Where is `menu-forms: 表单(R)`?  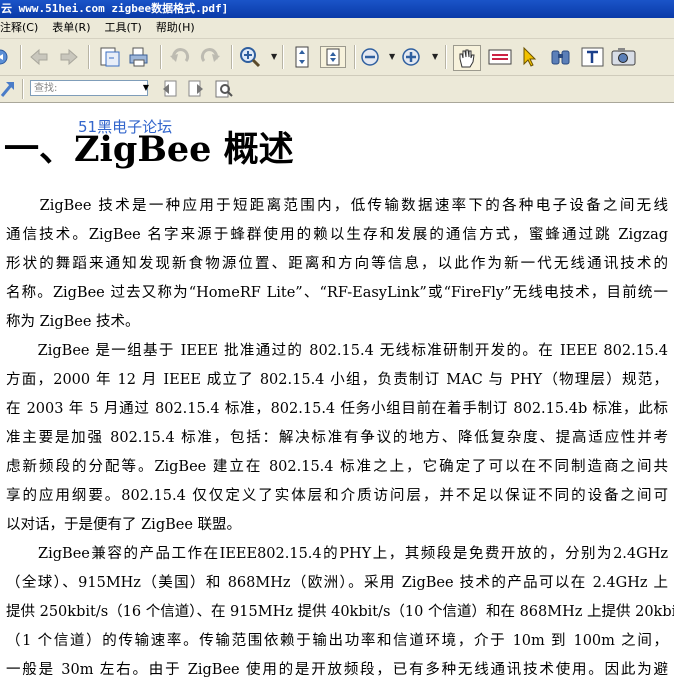 menu-forms: 表单(R) is located at coordinates (71, 28).